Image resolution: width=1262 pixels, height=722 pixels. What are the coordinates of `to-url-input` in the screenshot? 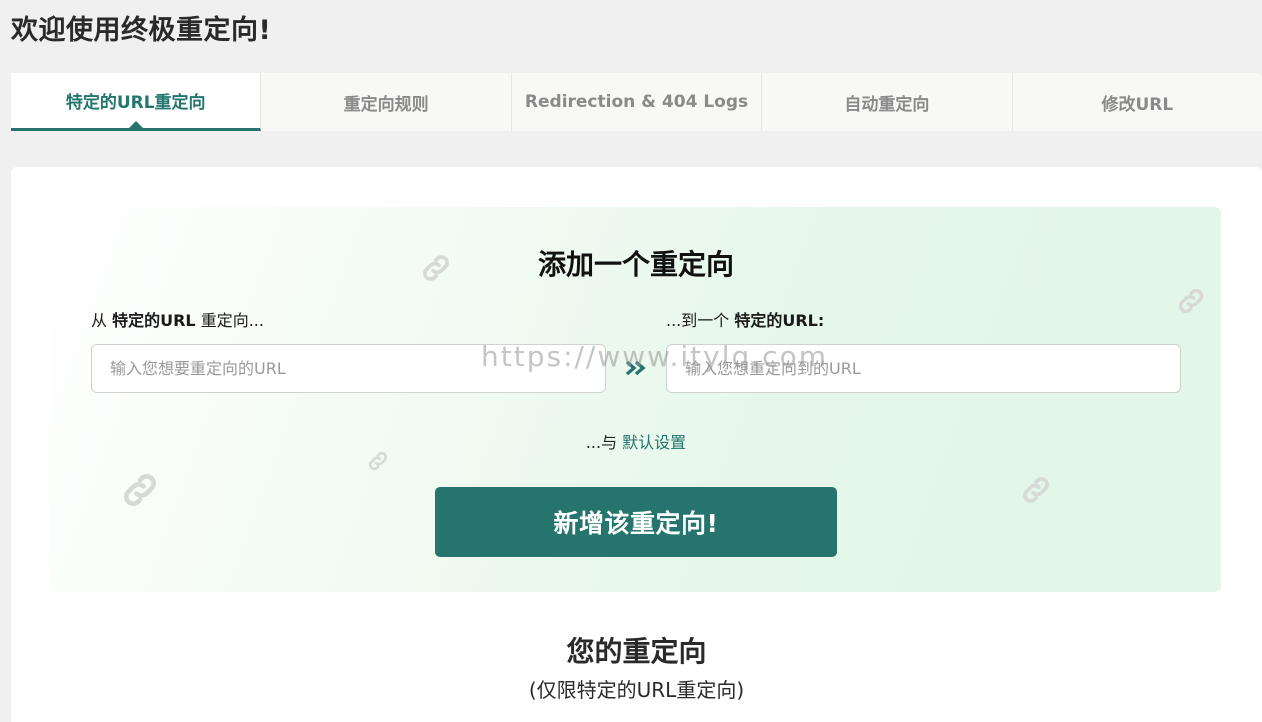 It's located at (923, 368).